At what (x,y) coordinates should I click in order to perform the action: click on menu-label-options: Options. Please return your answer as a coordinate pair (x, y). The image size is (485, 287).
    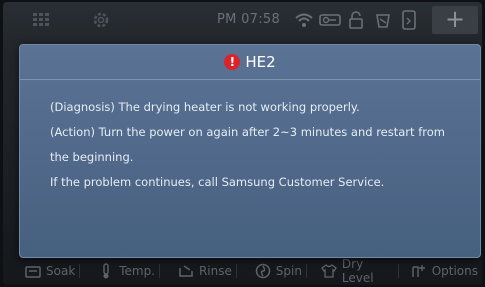
    Looking at the image, I should click on (454, 271).